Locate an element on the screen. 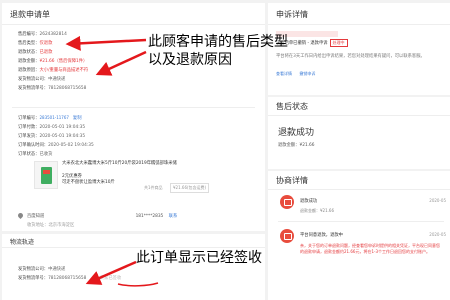 The height and width of the screenshot is (300, 450). location-pin-icon is located at coordinates (20, 215).